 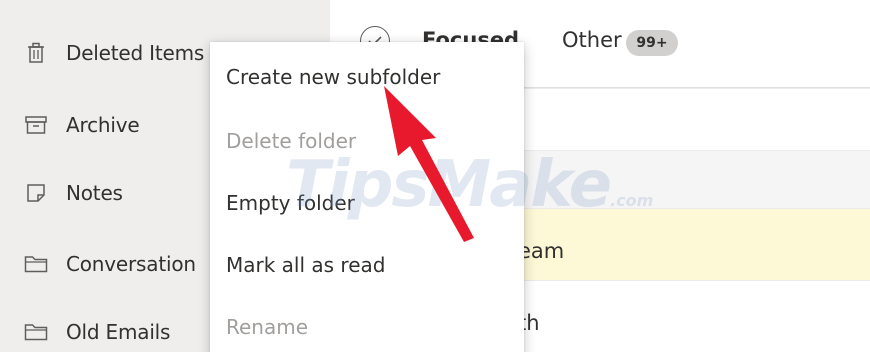 I want to click on note-icon, so click(x=36, y=193).